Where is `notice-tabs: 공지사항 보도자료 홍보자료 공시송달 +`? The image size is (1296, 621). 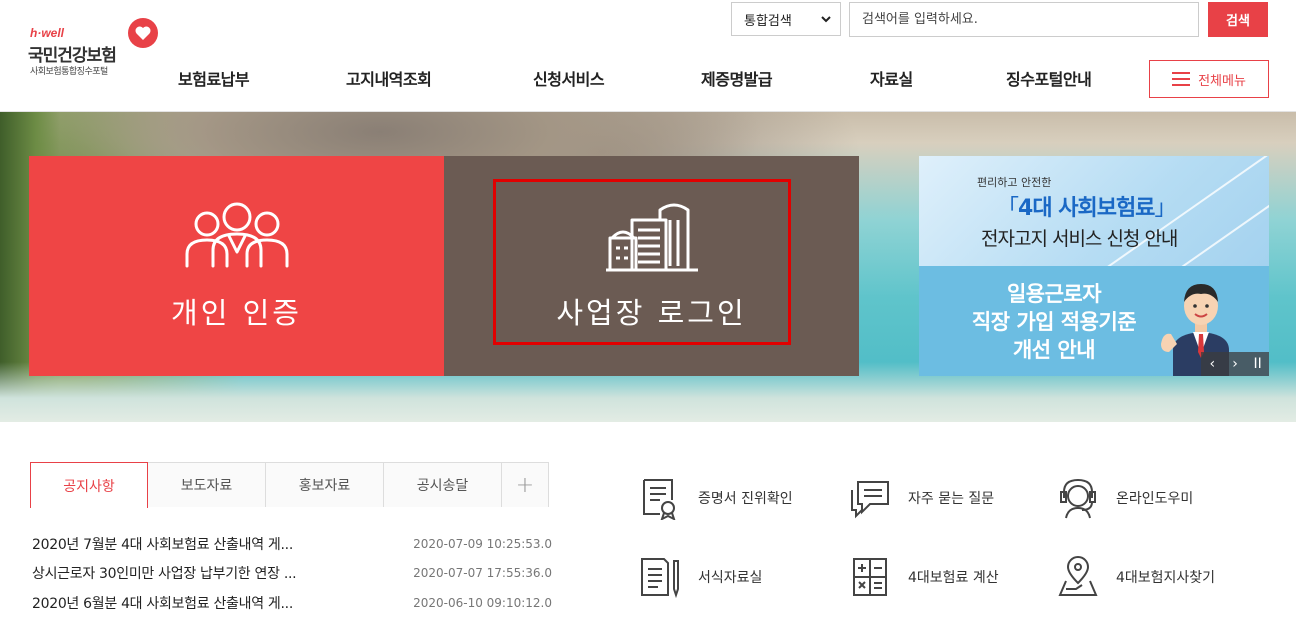
notice-tabs: 공지사항 보도자료 홍보자료 공시송달 + is located at coordinates (289, 485).